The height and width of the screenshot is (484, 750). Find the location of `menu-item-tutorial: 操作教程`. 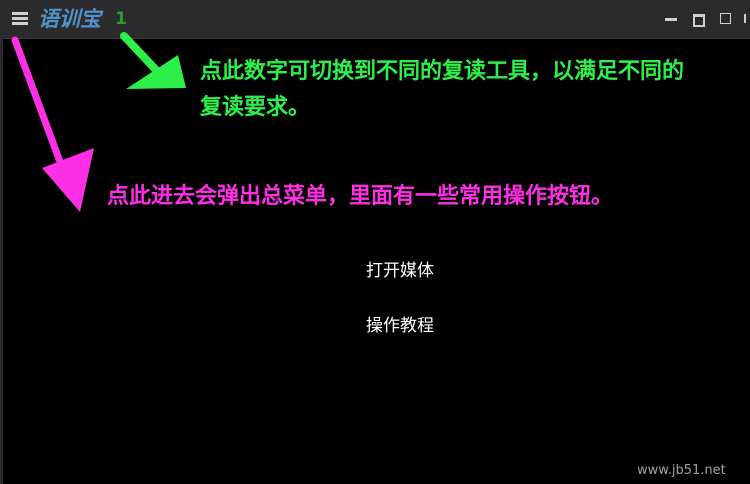

menu-item-tutorial: 操作教程 is located at coordinates (400, 326).